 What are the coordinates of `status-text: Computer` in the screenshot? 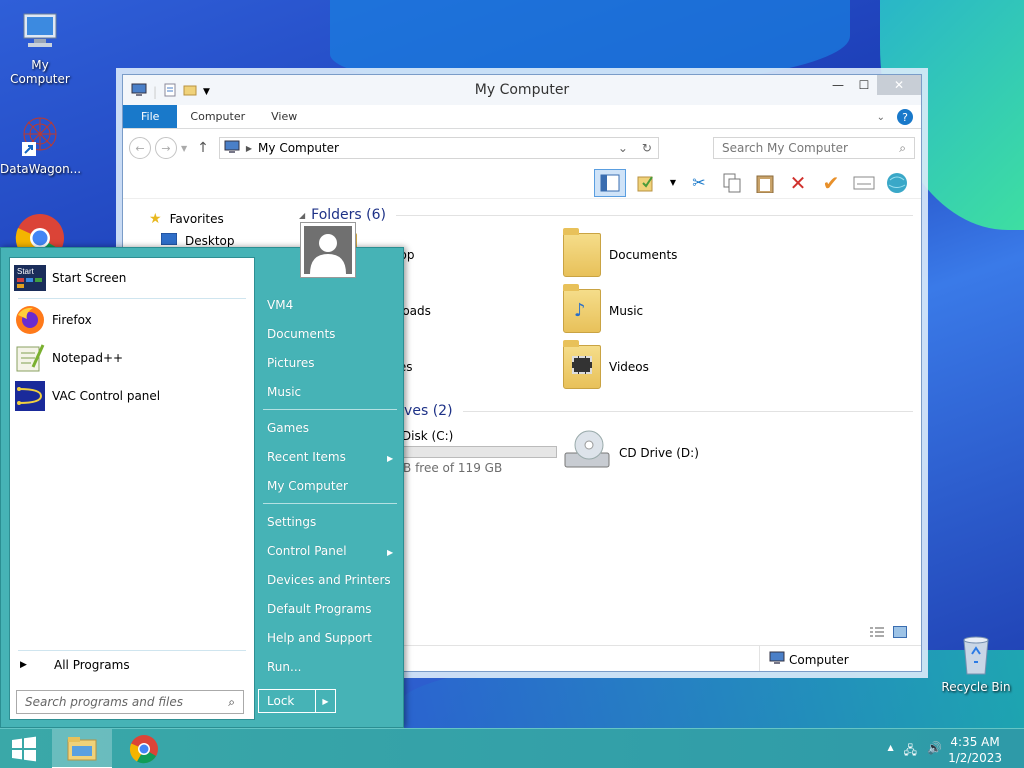 It's located at (819, 659).